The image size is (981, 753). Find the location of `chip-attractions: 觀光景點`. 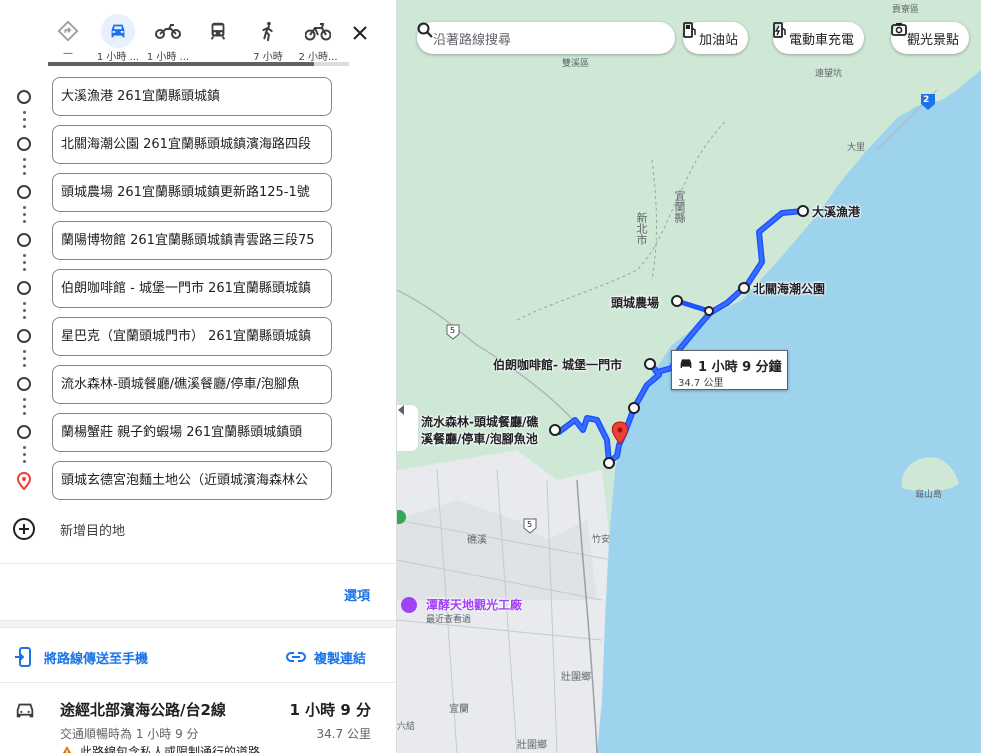

chip-attractions: 觀光景點 is located at coordinates (930, 38).